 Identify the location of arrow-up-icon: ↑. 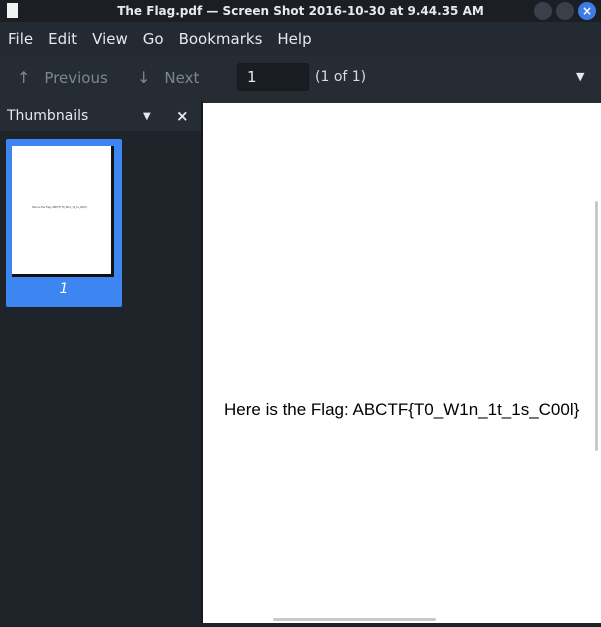
(24, 77).